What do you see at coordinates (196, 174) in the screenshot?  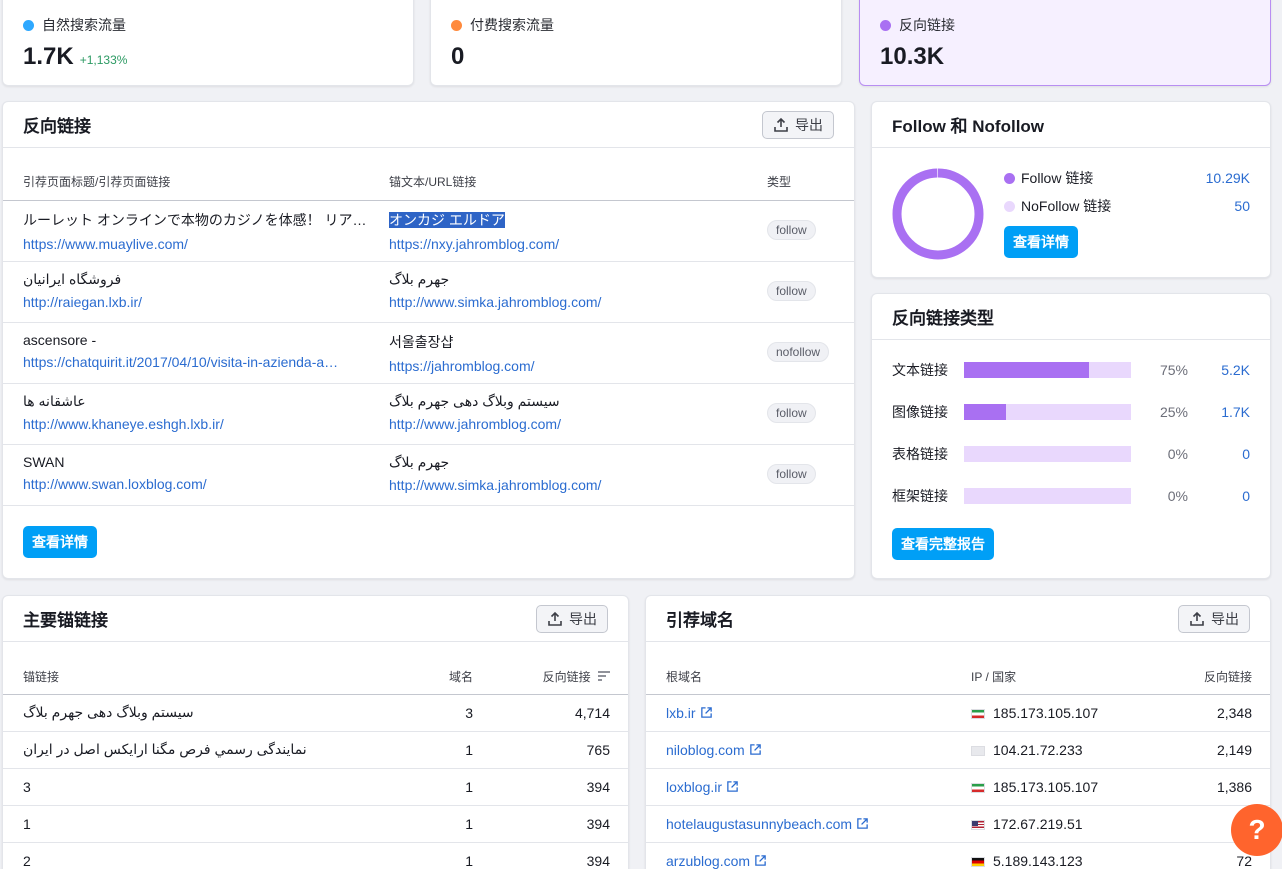 I see `col-referring-page: 引荐页面标题/引荐页面链接` at bounding box center [196, 174].